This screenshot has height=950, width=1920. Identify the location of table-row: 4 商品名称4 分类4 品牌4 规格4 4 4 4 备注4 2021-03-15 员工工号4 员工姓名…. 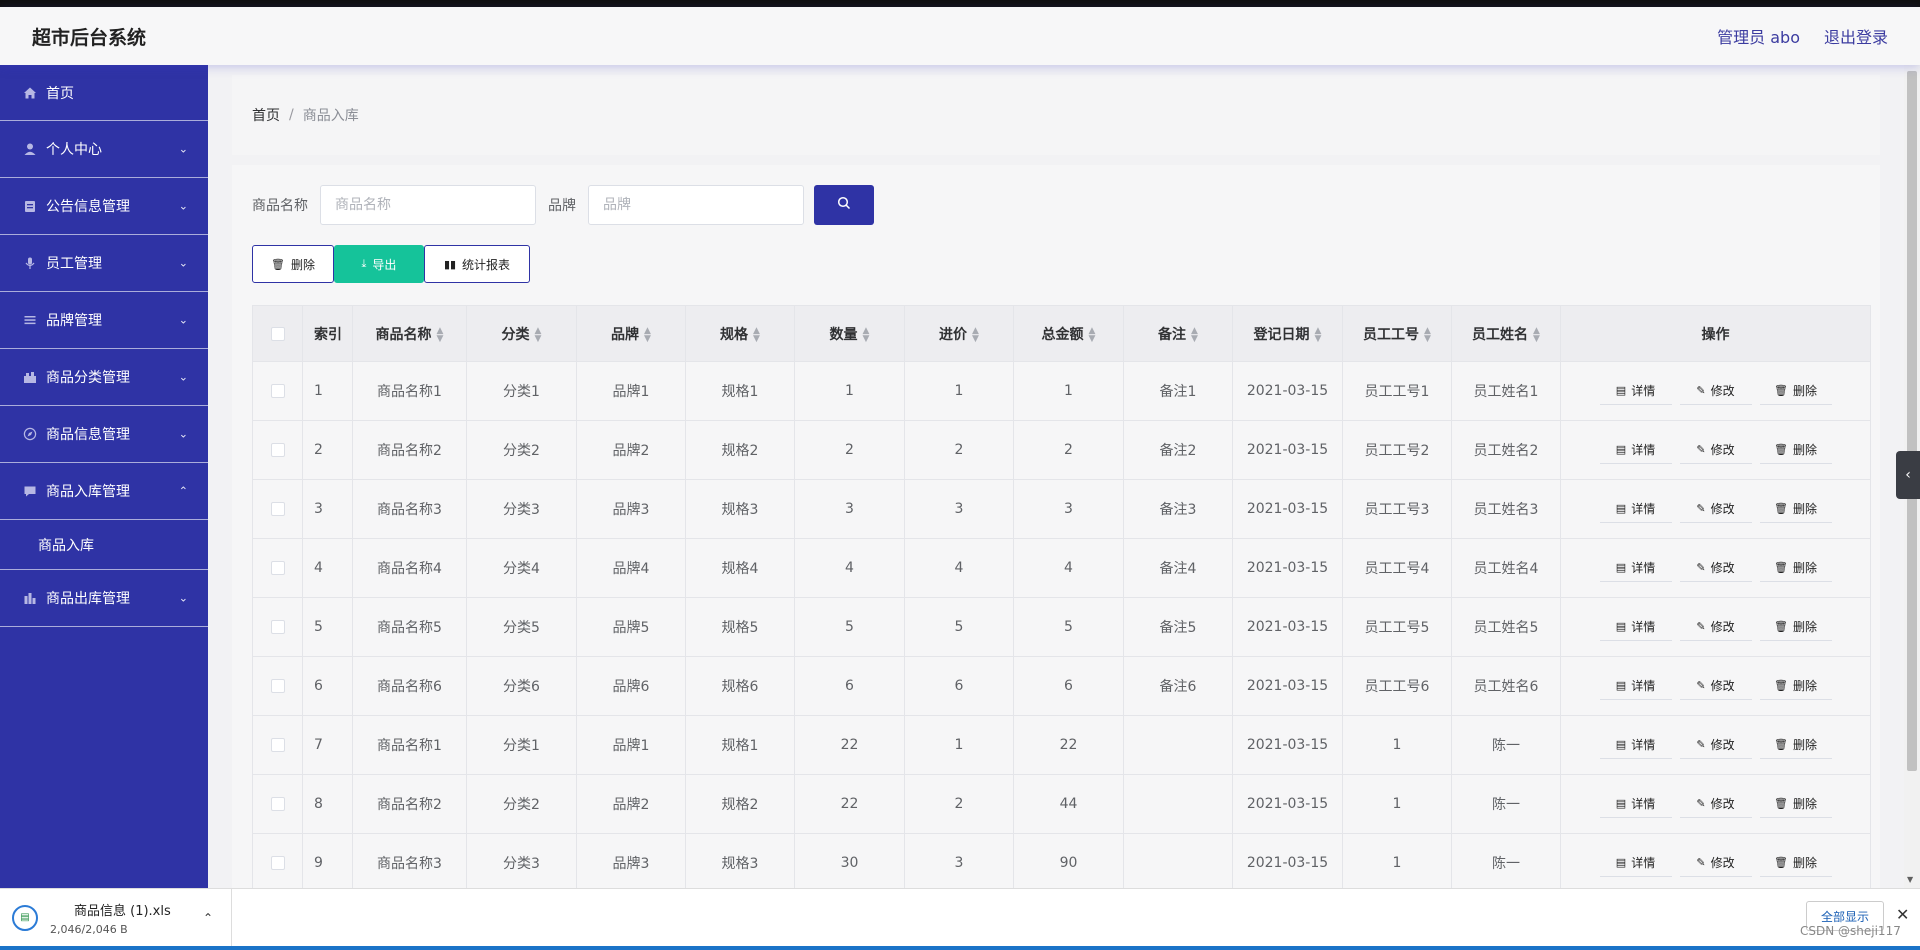
(1061, 568).